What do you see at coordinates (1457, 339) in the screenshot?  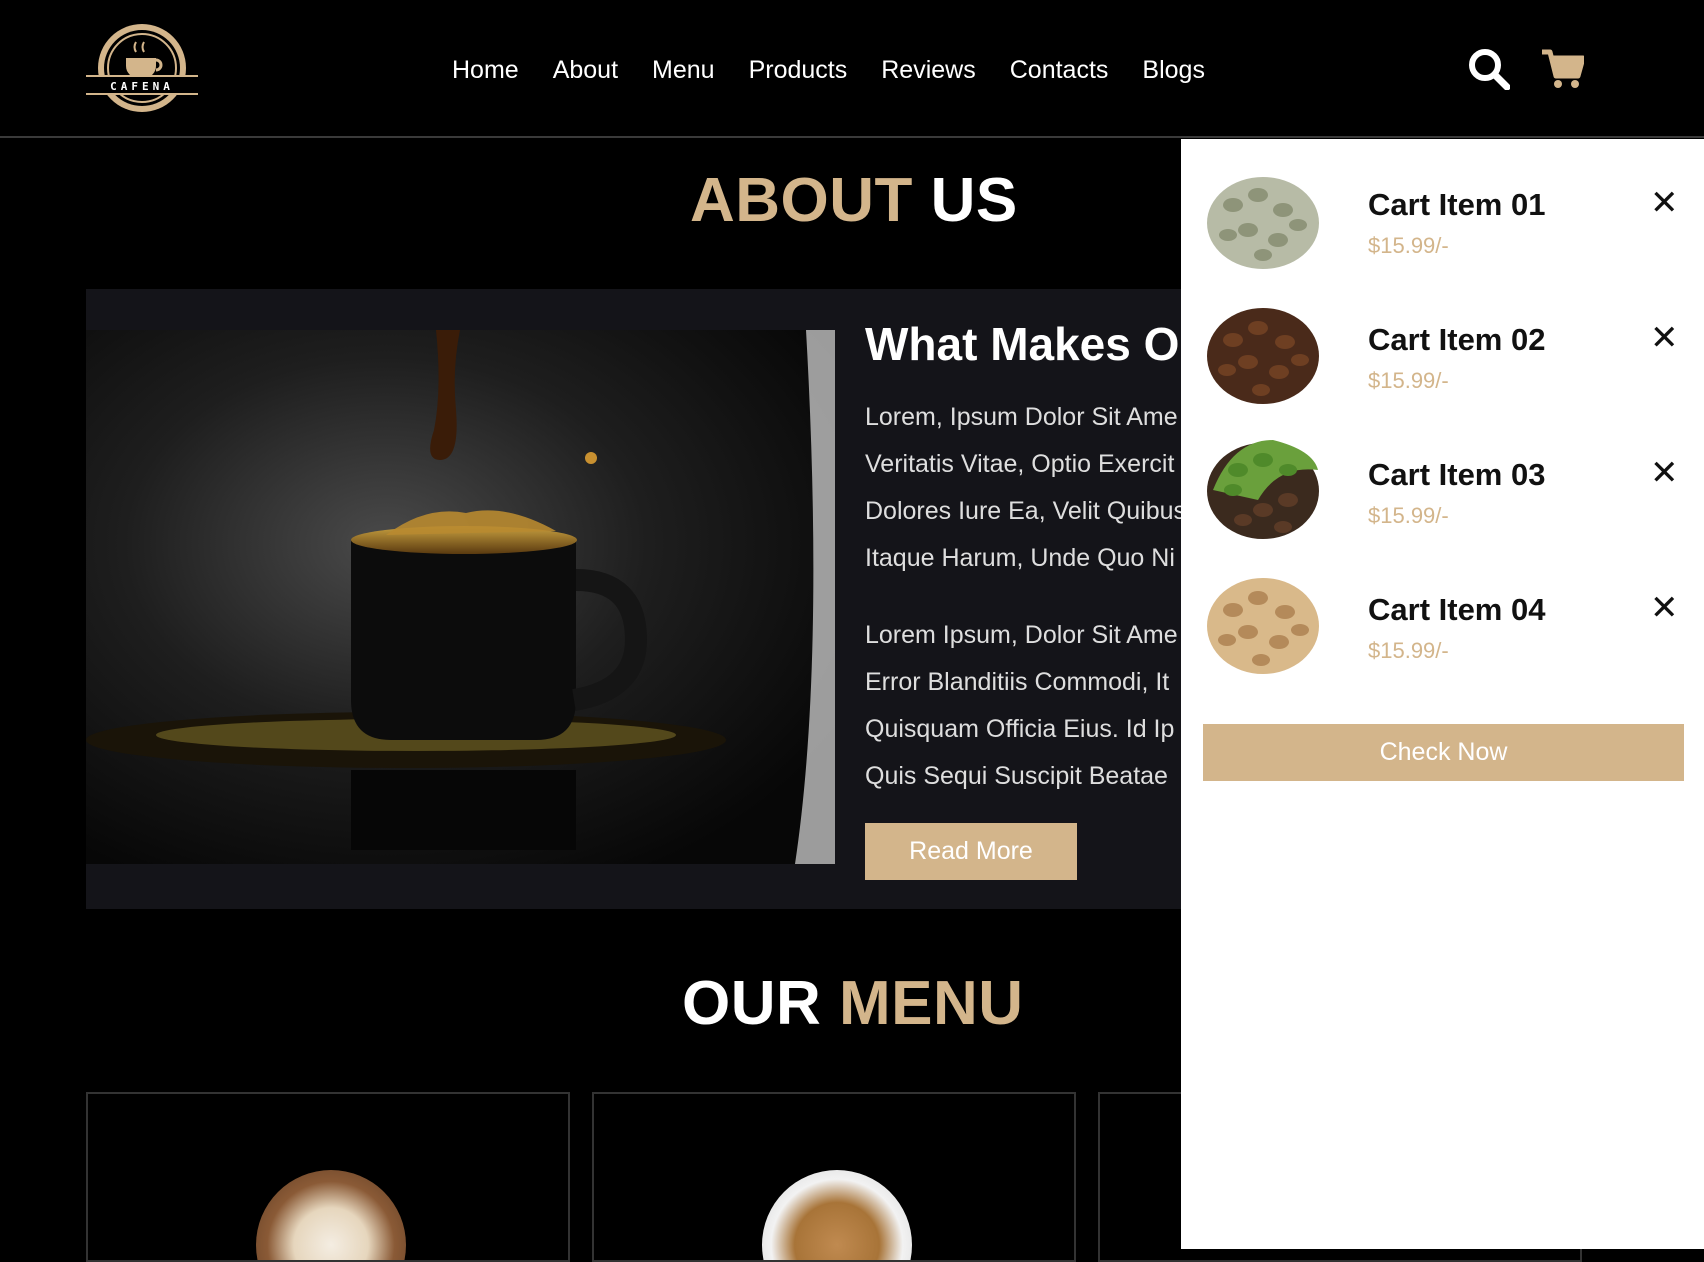 I see `cart-item-name: Cart Item 02` at bounding box center [1457, 339].